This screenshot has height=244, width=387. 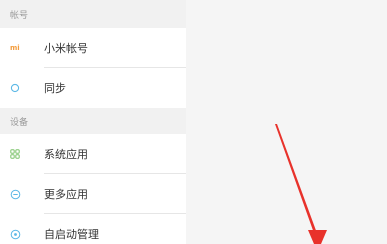 What do you see at coordinates (93, 154) in the screenshot?
I see `settings-item-system-apps: 系统应用` at bounding box center [93, 154].